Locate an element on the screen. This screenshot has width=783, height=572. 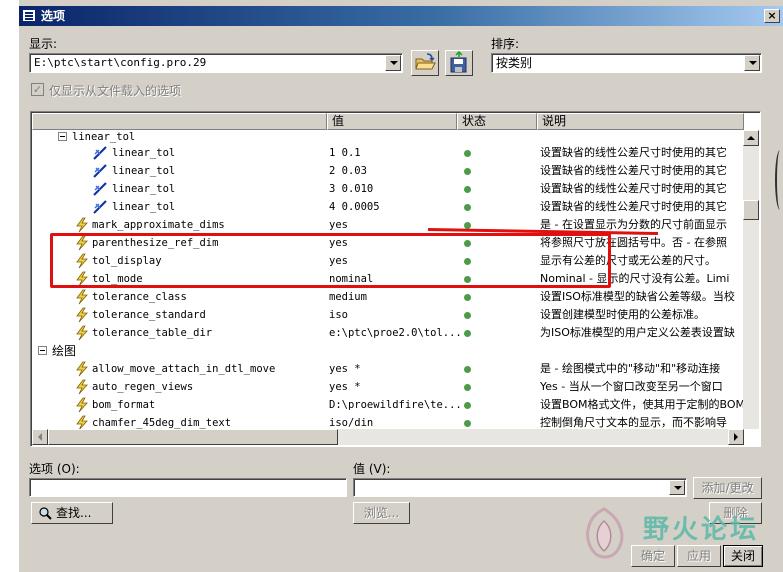
table-row: linear_tol 4 0.0005 设置缺省的线性公差尺寸时使用的其它 is located at coordinates (388, 207).